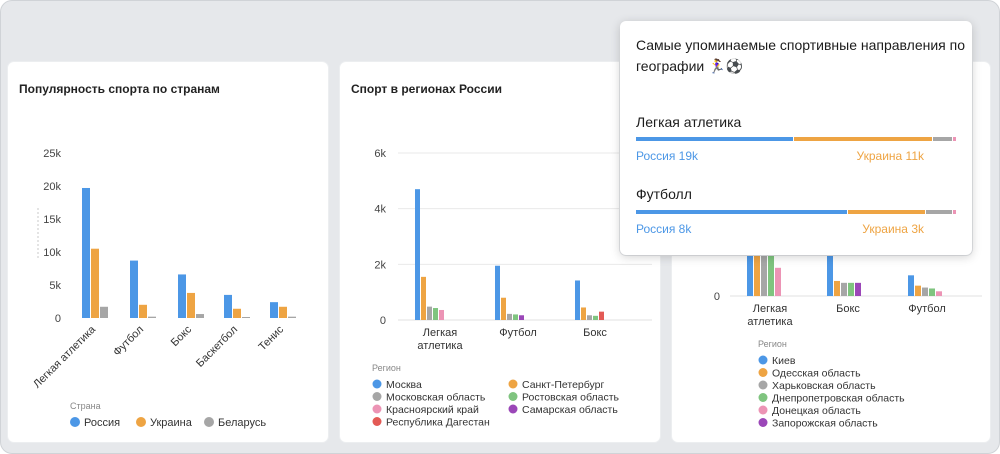  I want to click on legend-label: Киев, so click(784, 361).